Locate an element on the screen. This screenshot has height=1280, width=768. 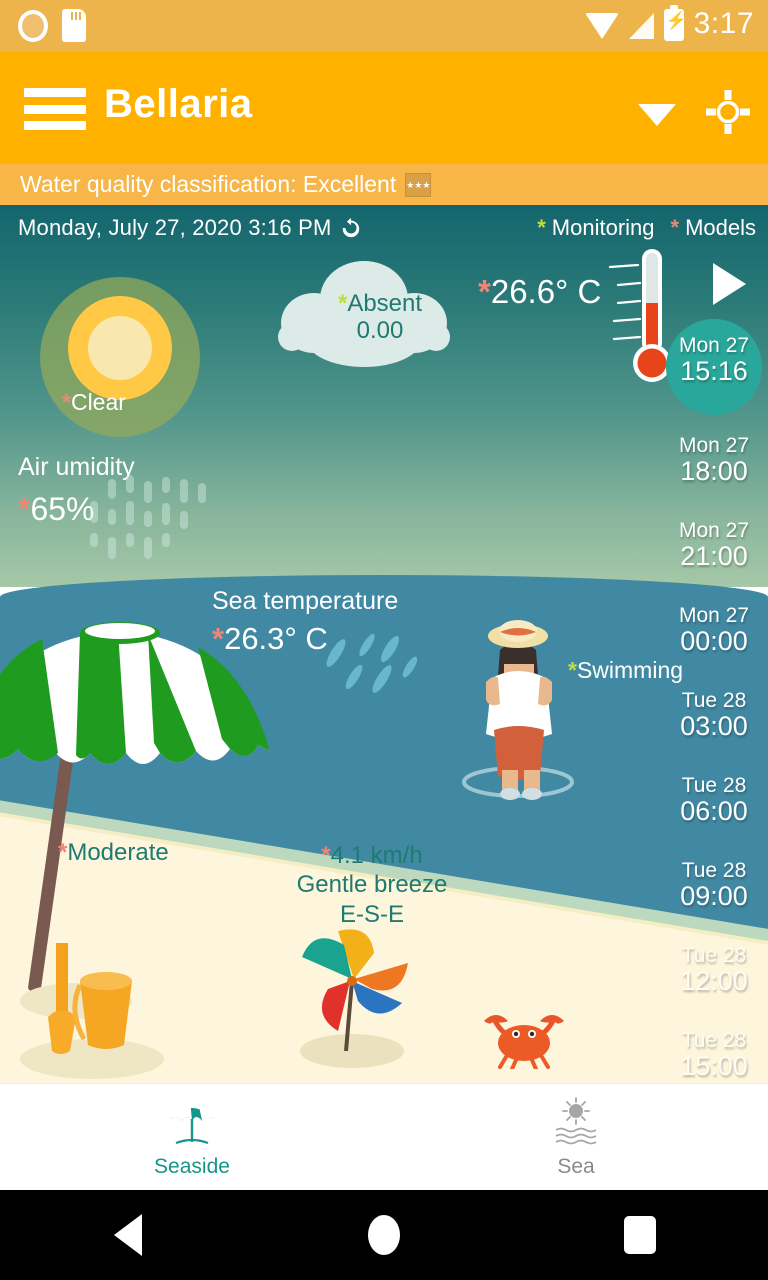
beach-umbrella-icon is located at coordinates (192, 1121).